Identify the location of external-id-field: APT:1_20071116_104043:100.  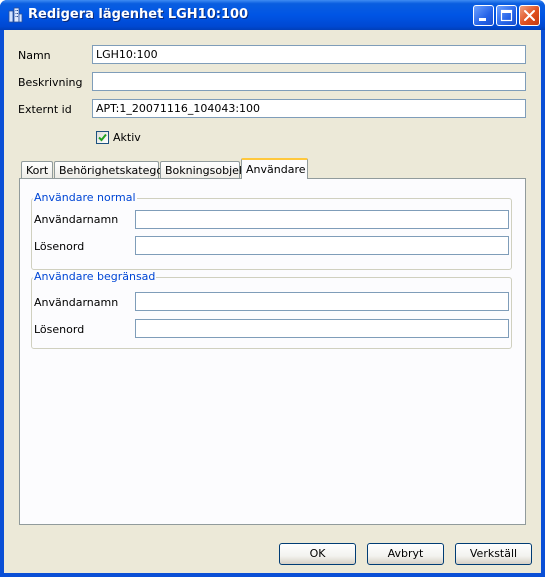
(309, 108).